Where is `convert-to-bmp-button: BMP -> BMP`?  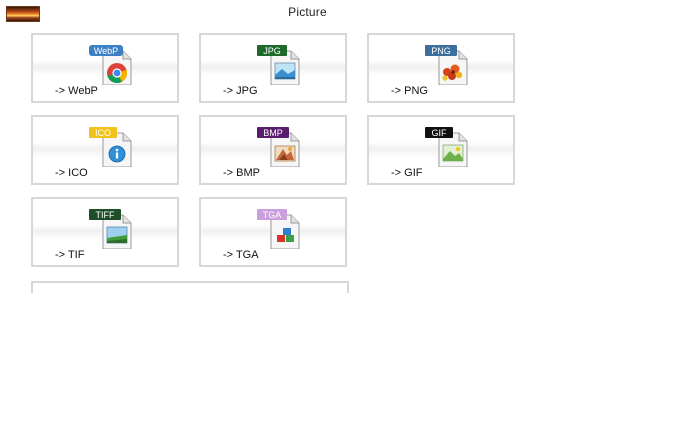 convert-to-bmp-button: BMP -> BMP is located at coordinates (273, 150).